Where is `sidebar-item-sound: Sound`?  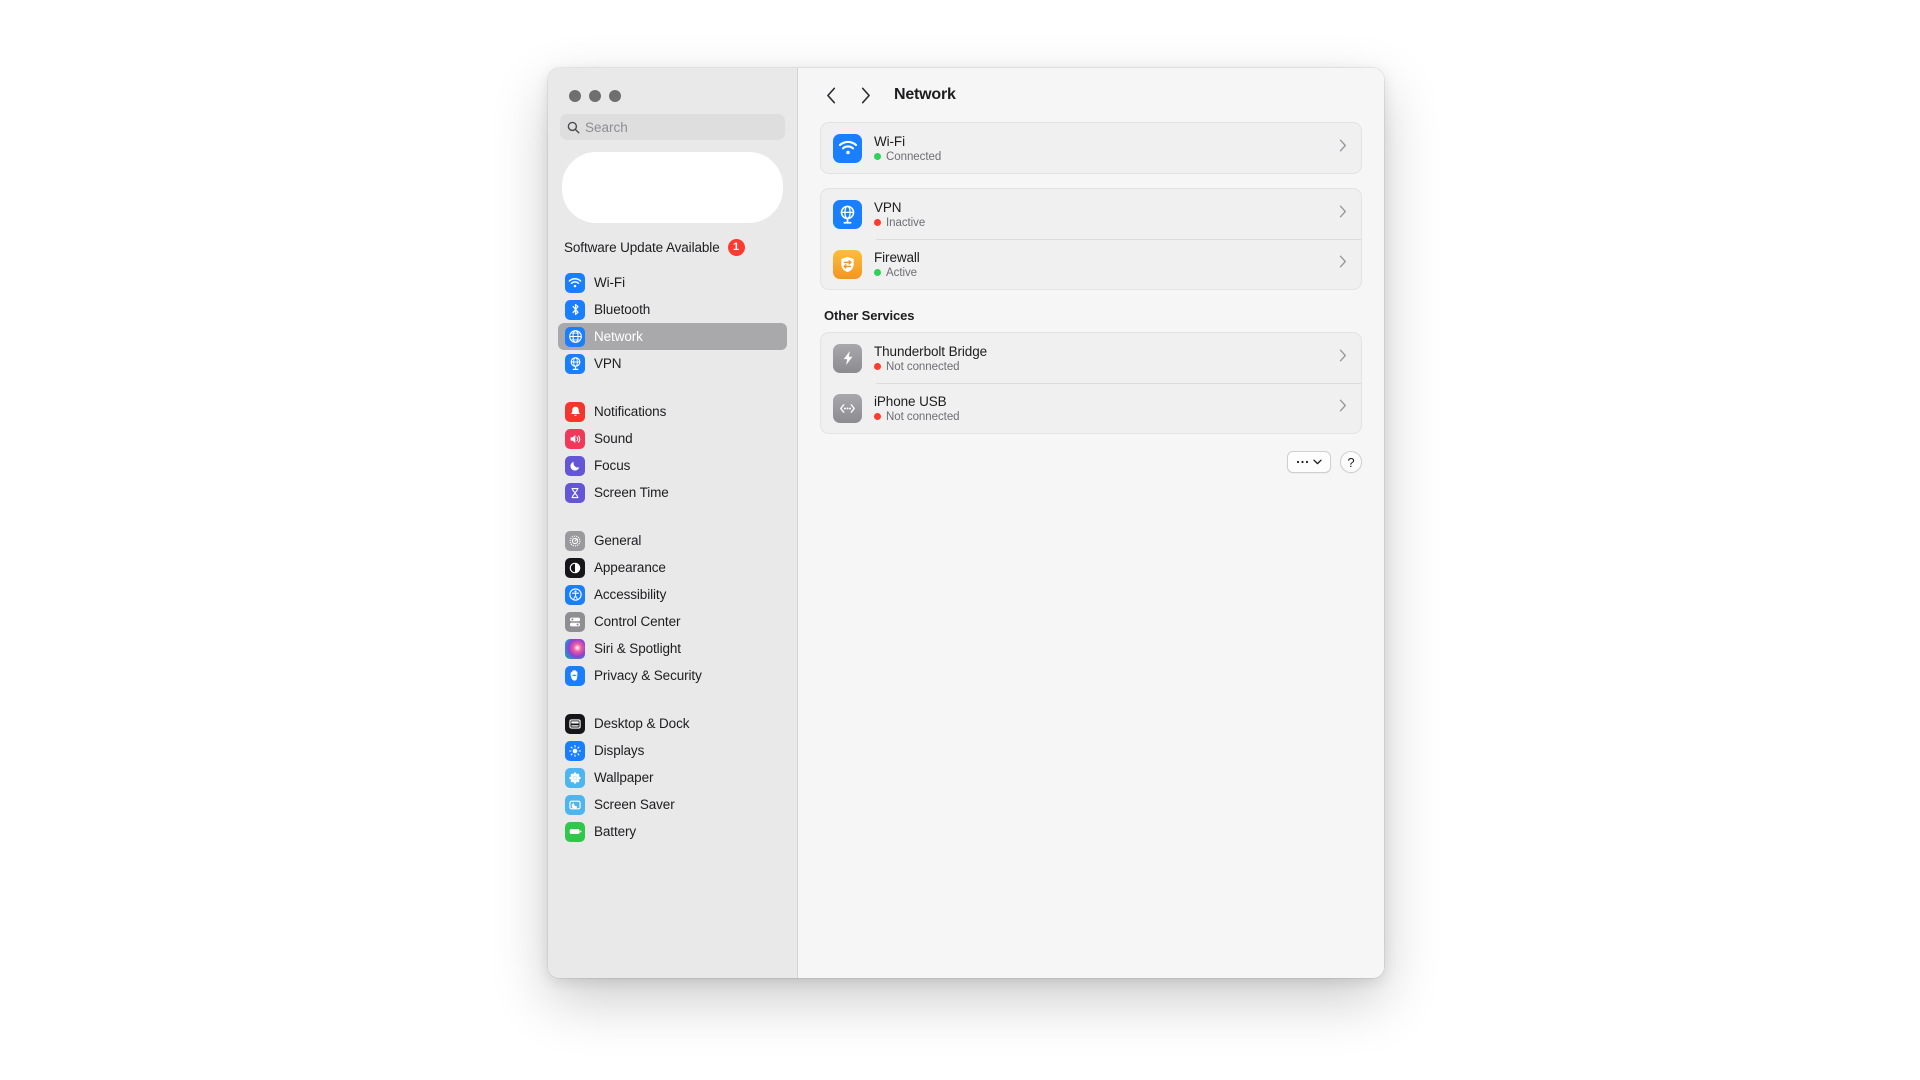 sidebar-item-sound: Sound is located at coordinates (672, 438).